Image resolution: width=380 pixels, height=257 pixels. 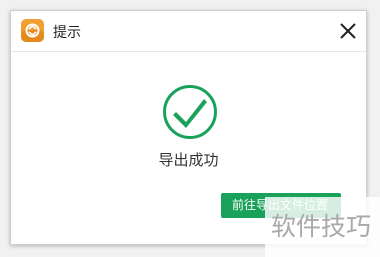 I want to click on close-icon, so click(x=348, y=31).